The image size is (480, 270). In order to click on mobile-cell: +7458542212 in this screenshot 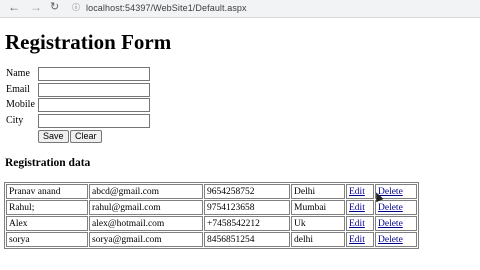, I will do `click(247, 223)`.